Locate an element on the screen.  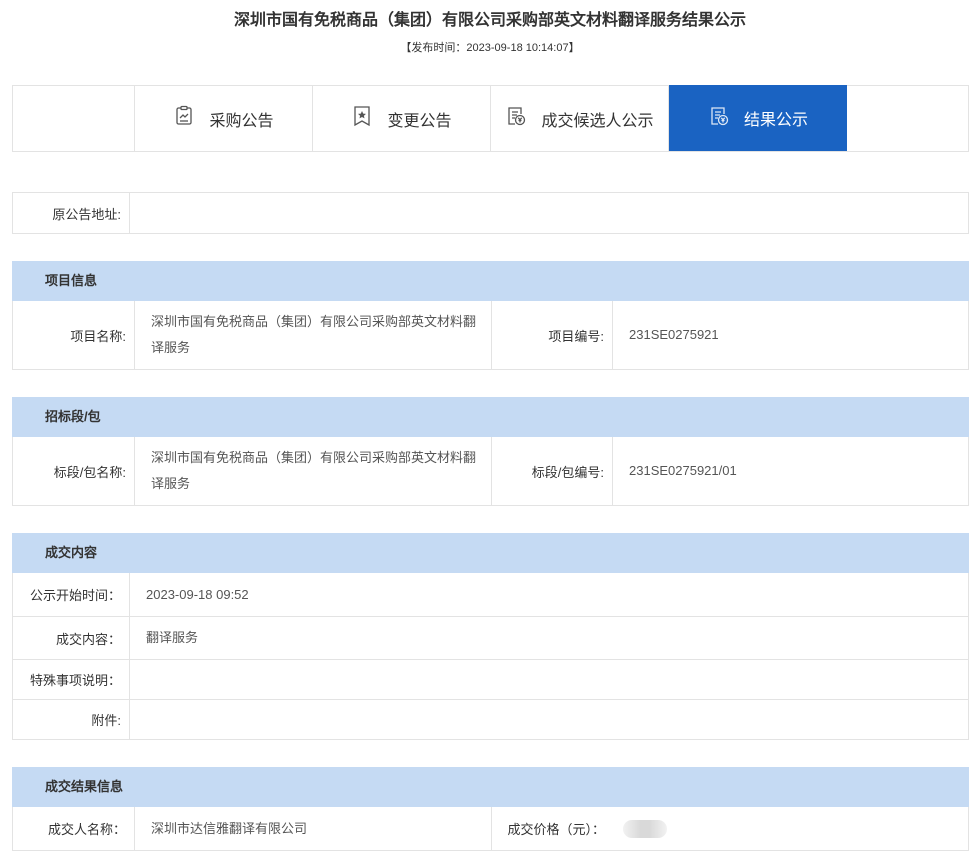
package-code-label: 标段/包编号: is located at coordinates (552, 471).